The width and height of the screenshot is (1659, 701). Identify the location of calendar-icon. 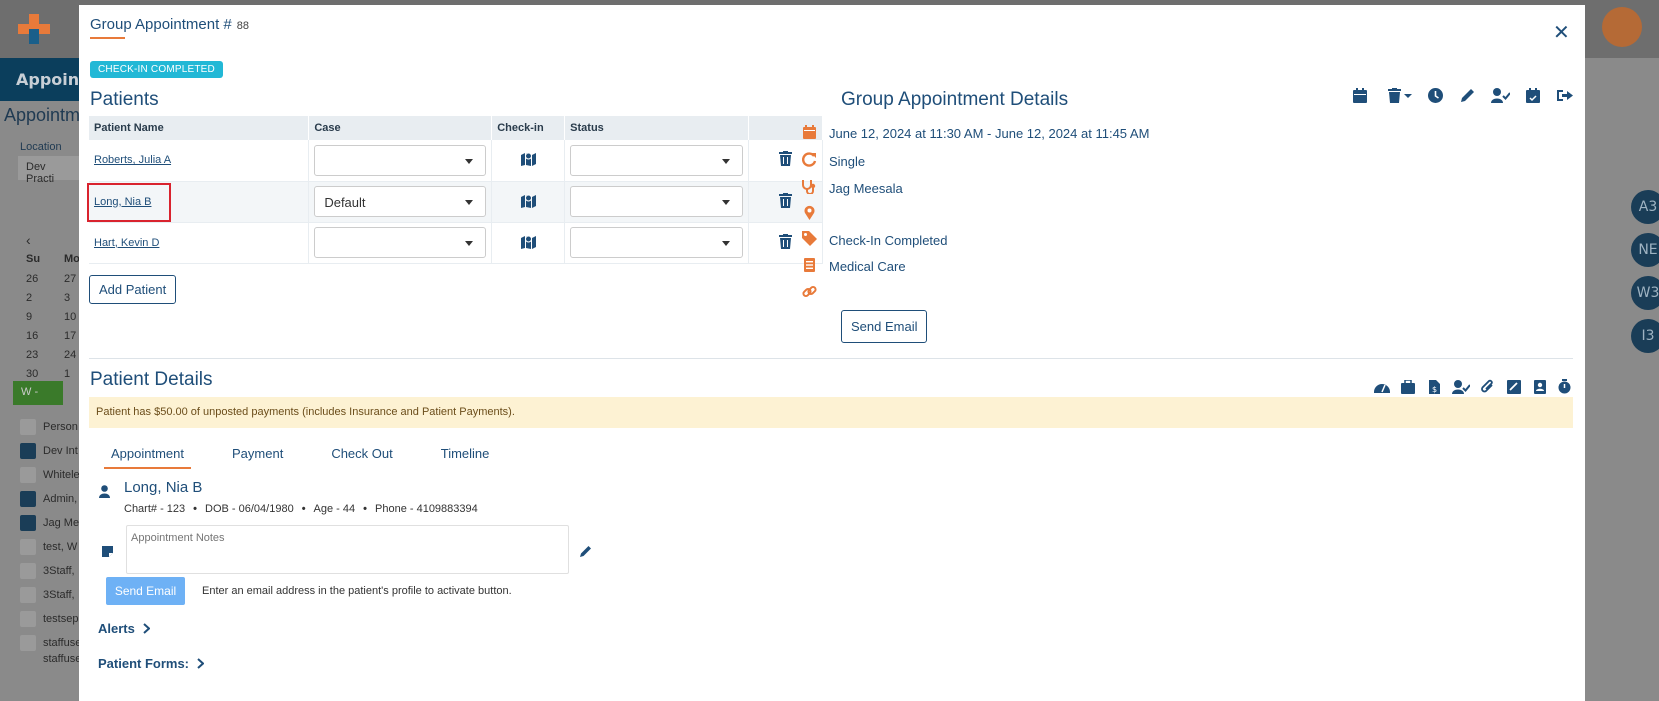
(1360, 95).